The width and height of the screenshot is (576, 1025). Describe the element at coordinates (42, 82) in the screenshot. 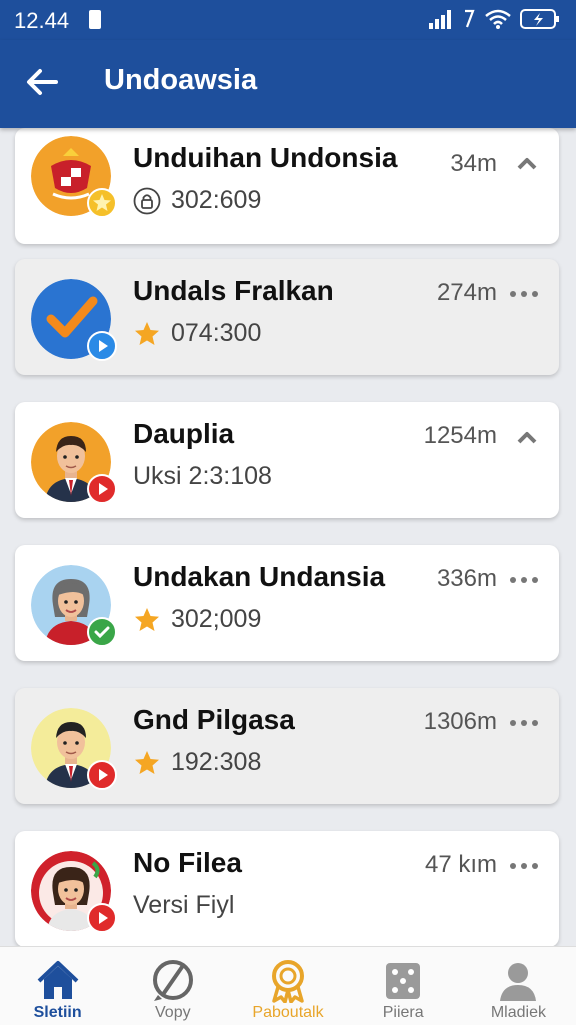

I see `back-arrow-icon` at that location.